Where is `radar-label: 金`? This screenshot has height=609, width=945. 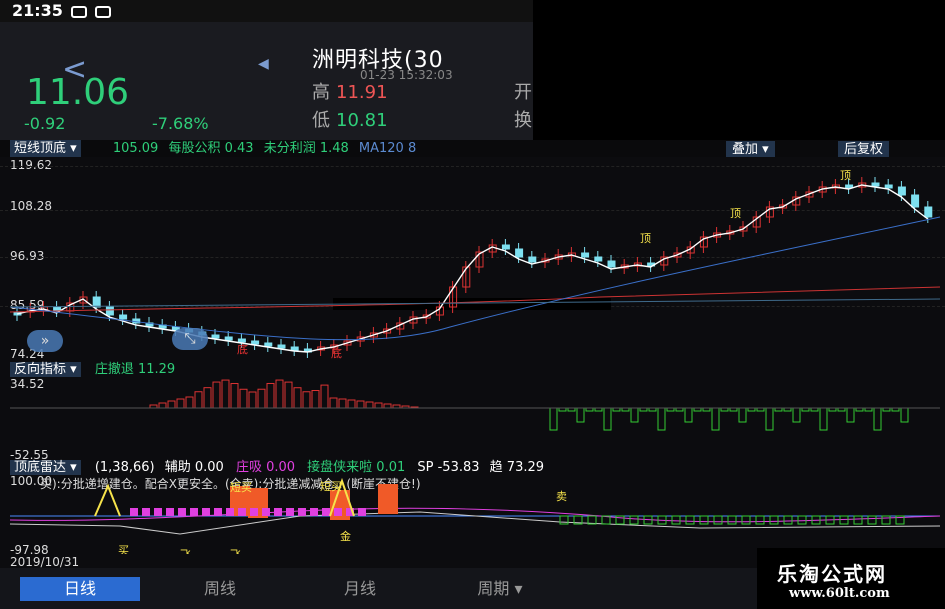 radar-label: 金 is located at coordinates (345, 536).